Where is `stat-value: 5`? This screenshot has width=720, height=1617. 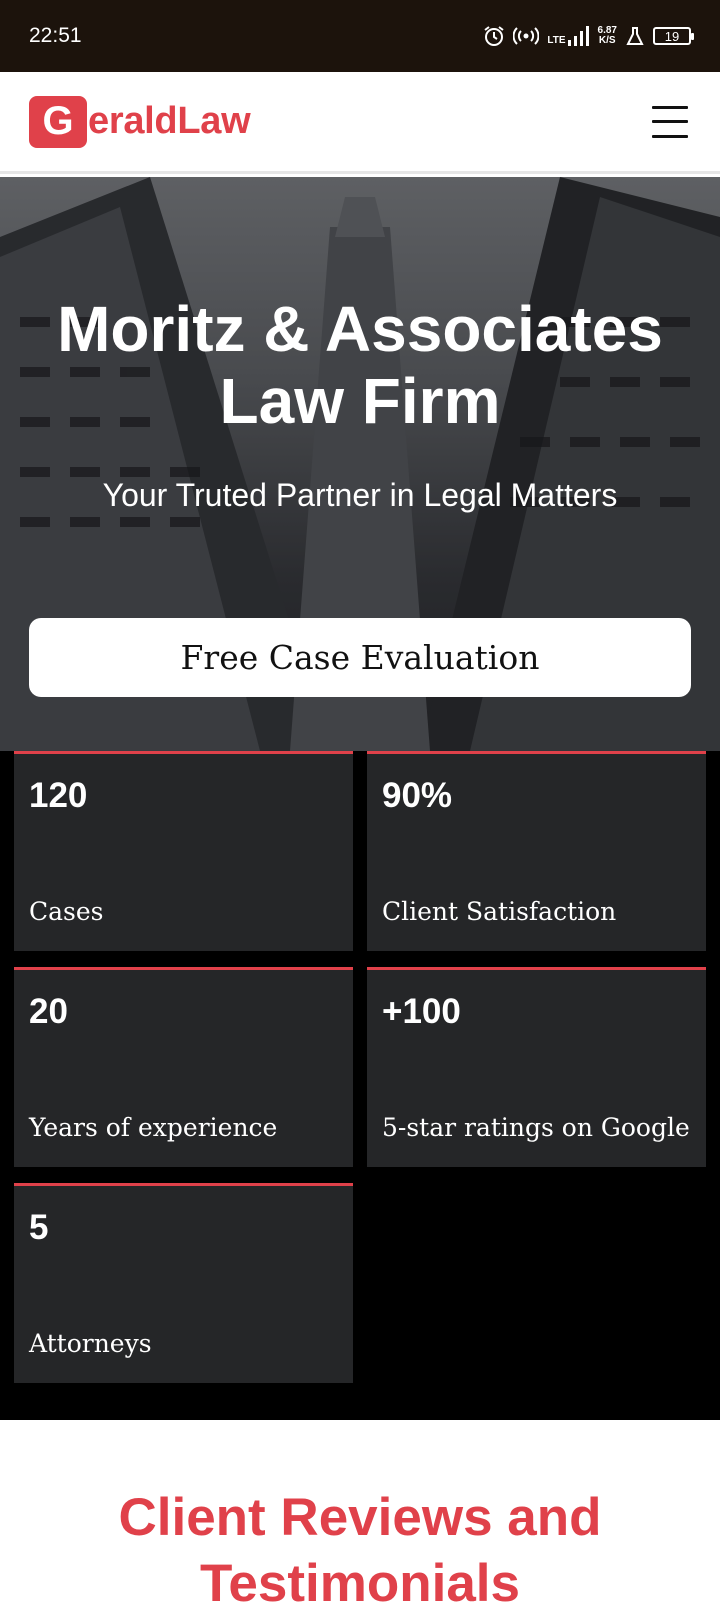 stat-value: 5 is located at coordinates (39, 1227).